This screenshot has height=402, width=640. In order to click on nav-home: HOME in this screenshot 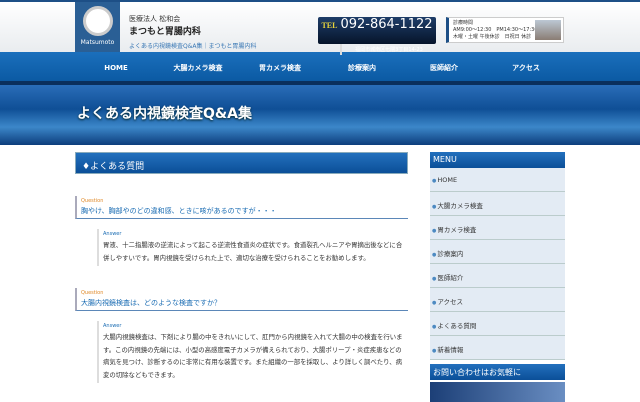, I will do `click(116, 66)`.